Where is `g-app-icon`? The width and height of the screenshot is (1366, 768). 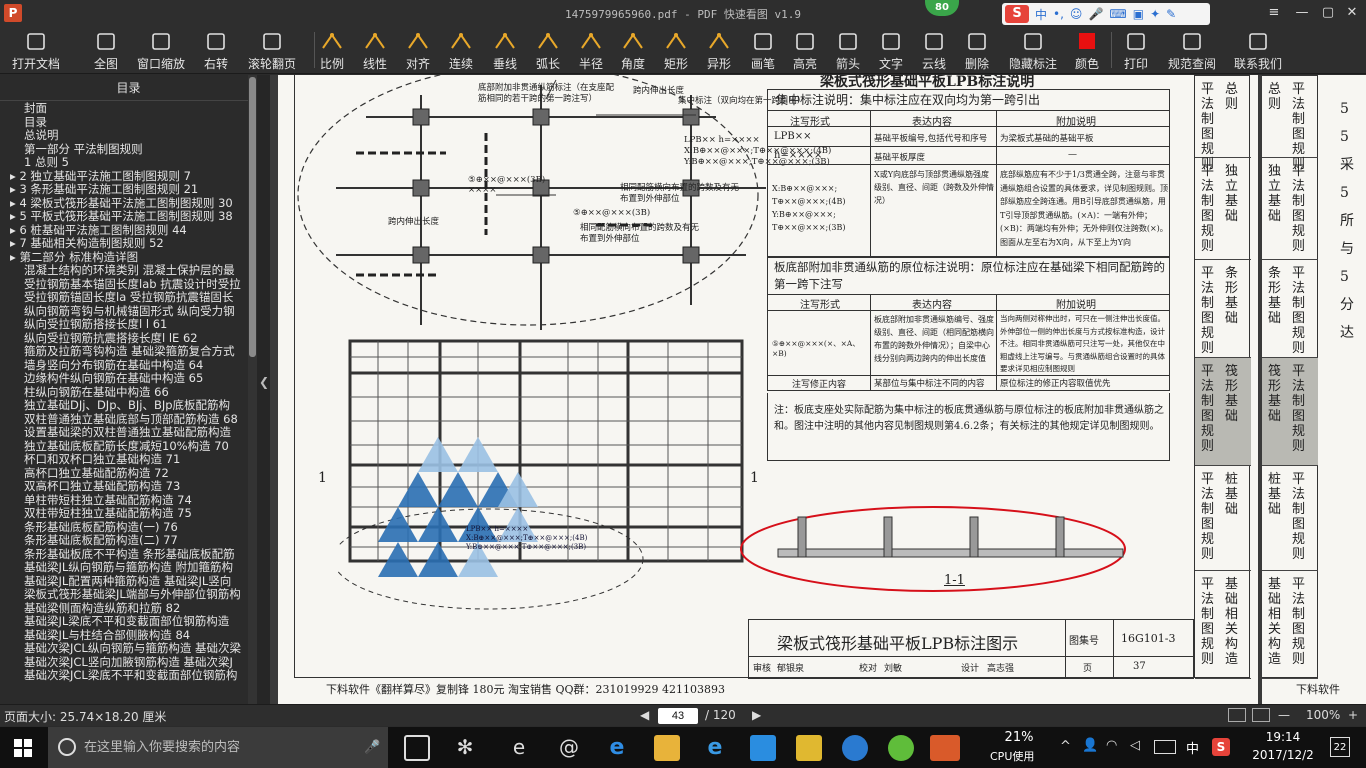
g-app-icon is located at coordinates (855, 748).